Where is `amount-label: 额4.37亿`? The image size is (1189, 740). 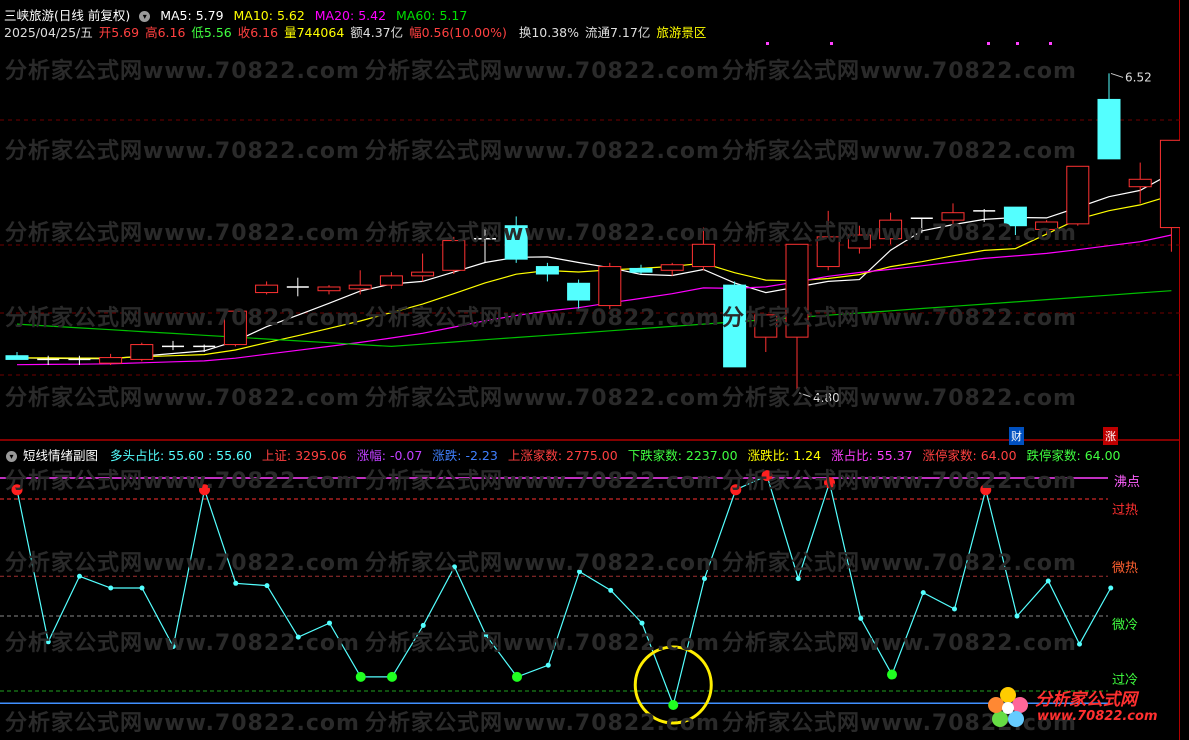
amount-label: 额4.37亿 is located at coordinates (377, 32).